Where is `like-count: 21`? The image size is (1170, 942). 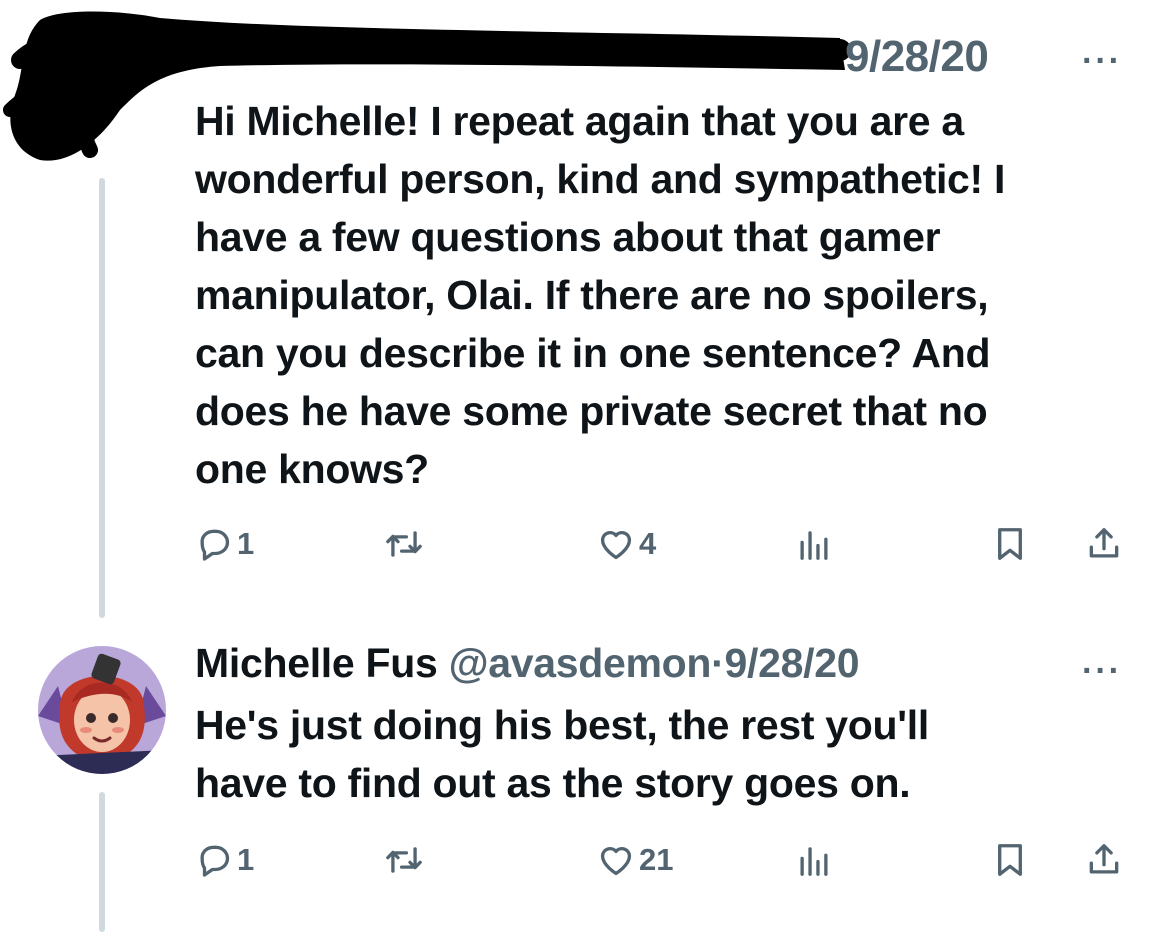
like-count: 21 is located at coordinates (656, 859).